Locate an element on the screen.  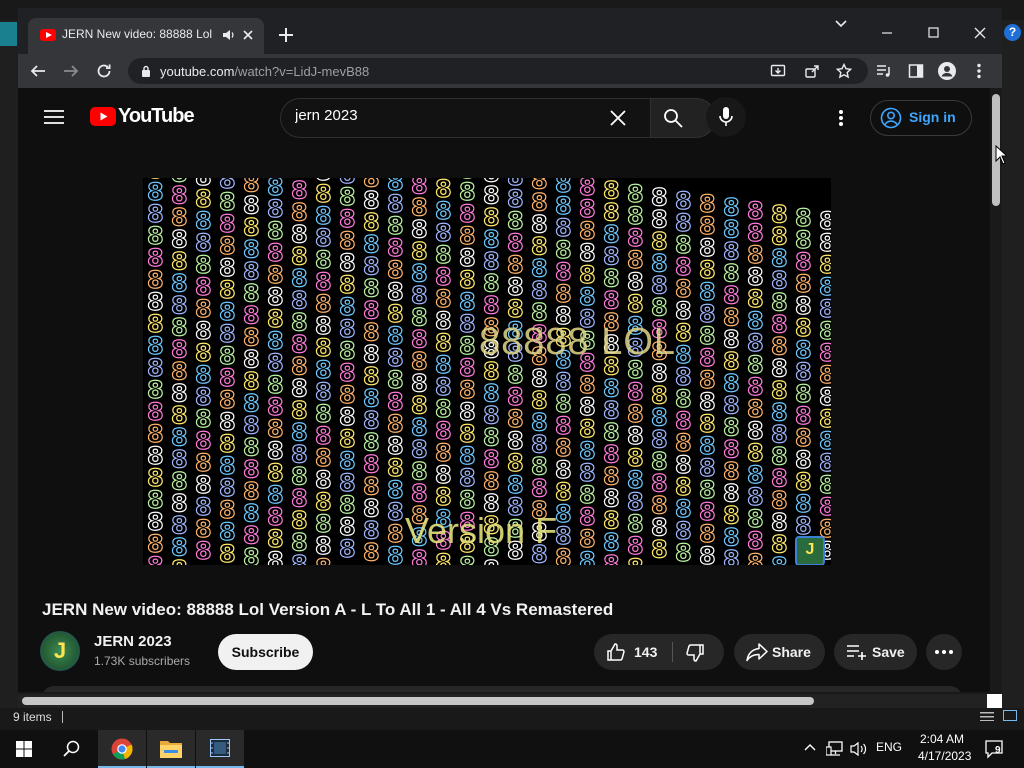
forward-arrow-icon is located at coordinates (71, 71).